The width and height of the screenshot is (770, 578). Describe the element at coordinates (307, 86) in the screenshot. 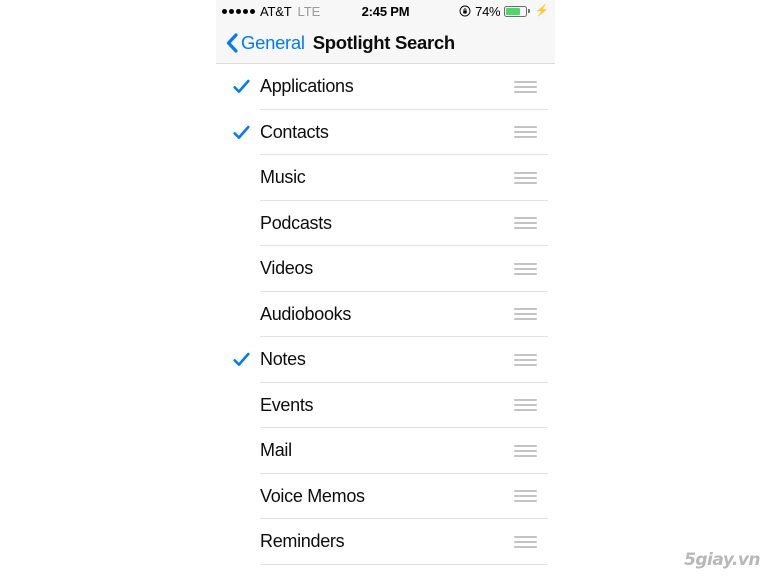

I see `table-row-label: Applications` at that location.